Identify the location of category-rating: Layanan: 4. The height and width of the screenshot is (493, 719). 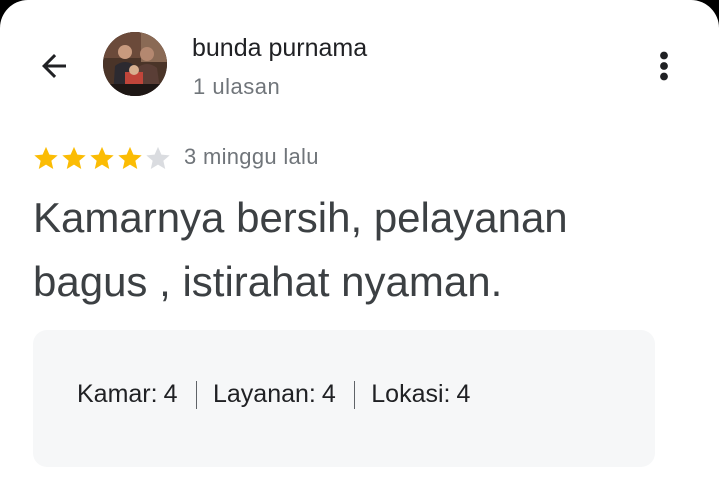
(274, 394).